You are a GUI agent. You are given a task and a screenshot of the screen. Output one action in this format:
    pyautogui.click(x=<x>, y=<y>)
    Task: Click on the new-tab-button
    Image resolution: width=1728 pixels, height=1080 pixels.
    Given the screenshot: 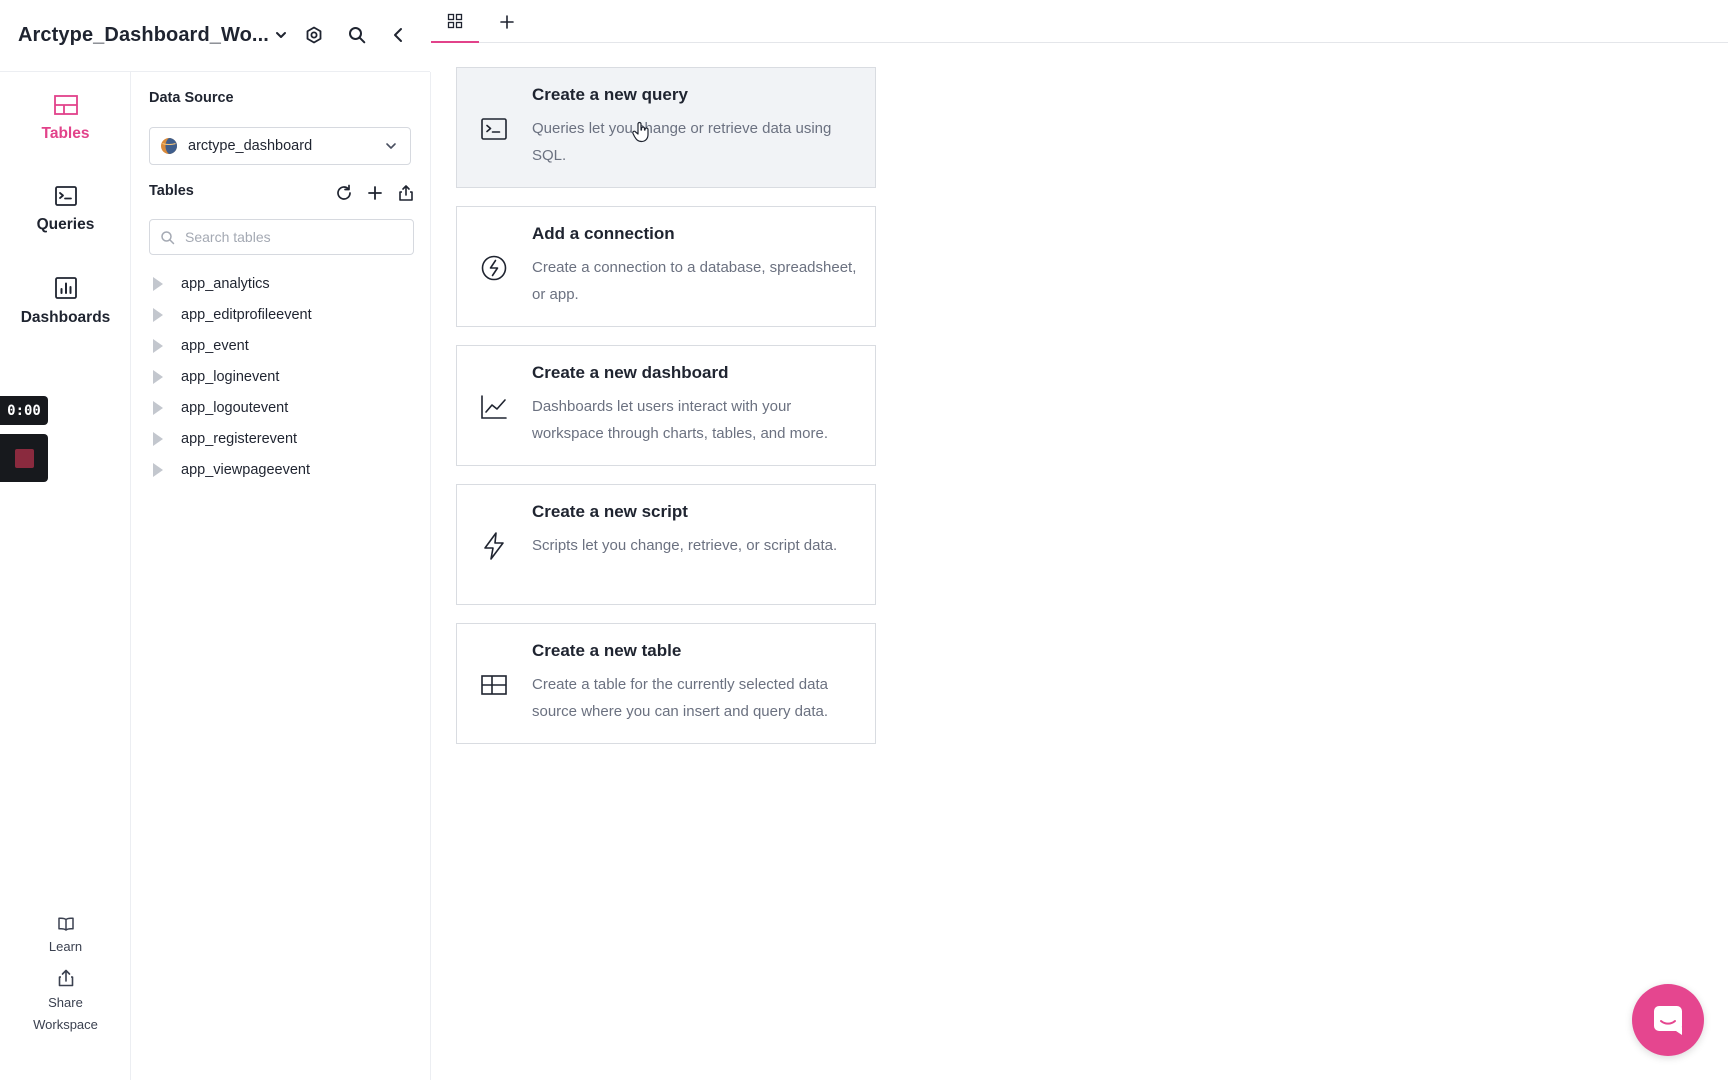 What is the action you would take?
    pyautogui.click(x=507, y=21)
    